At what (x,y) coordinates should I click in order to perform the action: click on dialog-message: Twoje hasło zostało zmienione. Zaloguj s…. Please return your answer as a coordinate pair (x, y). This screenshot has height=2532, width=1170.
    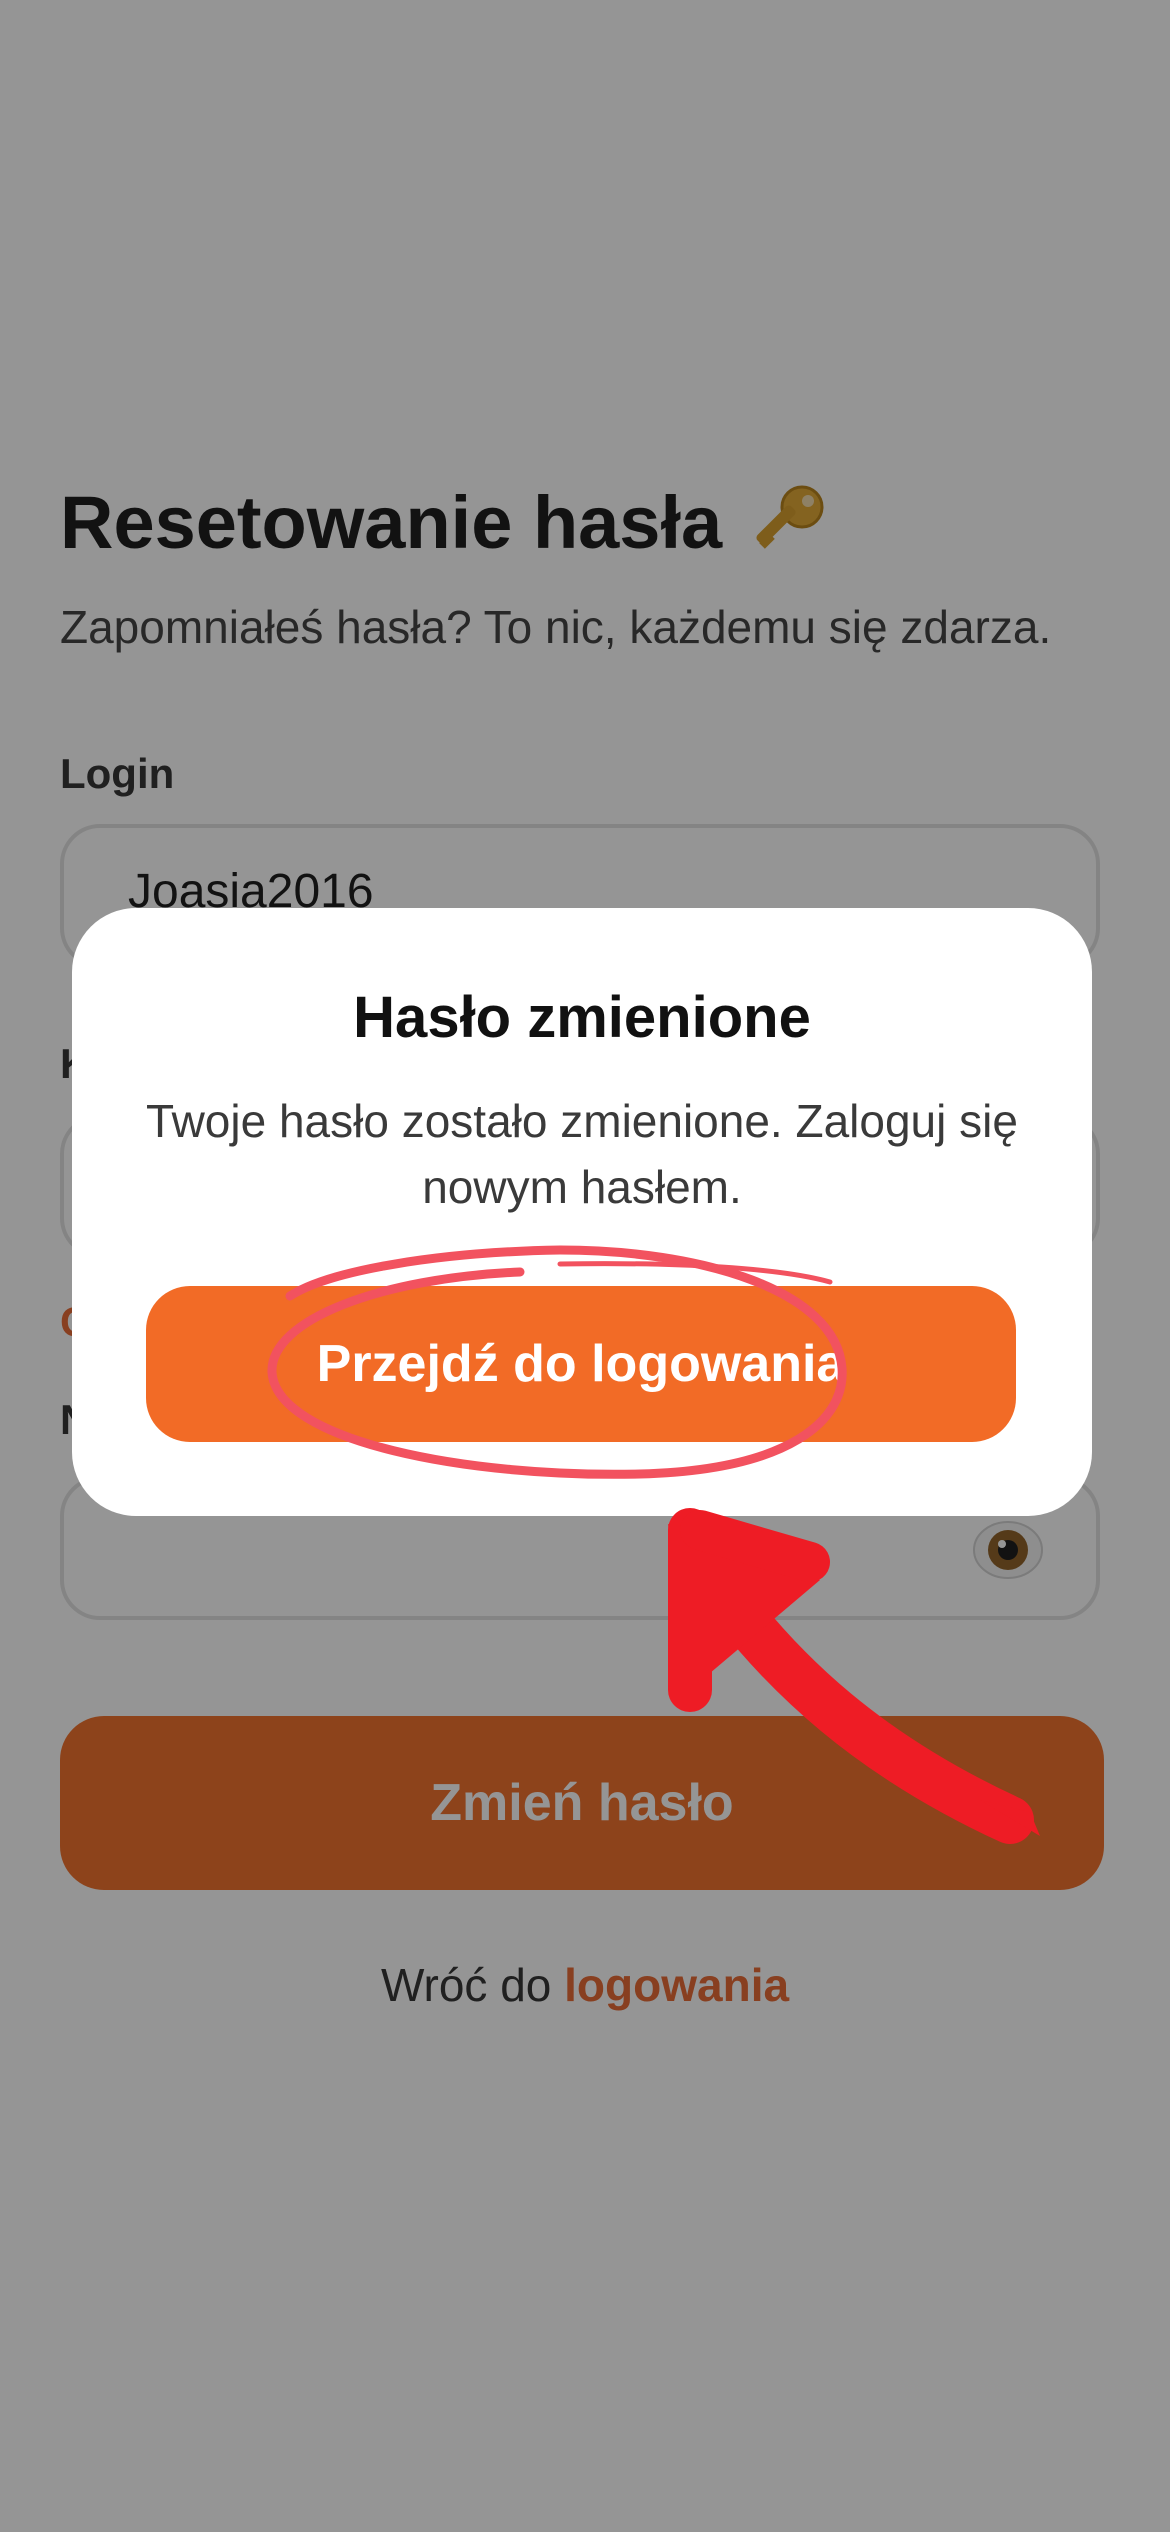
    Looking at the image, I should click on (582, 1154).